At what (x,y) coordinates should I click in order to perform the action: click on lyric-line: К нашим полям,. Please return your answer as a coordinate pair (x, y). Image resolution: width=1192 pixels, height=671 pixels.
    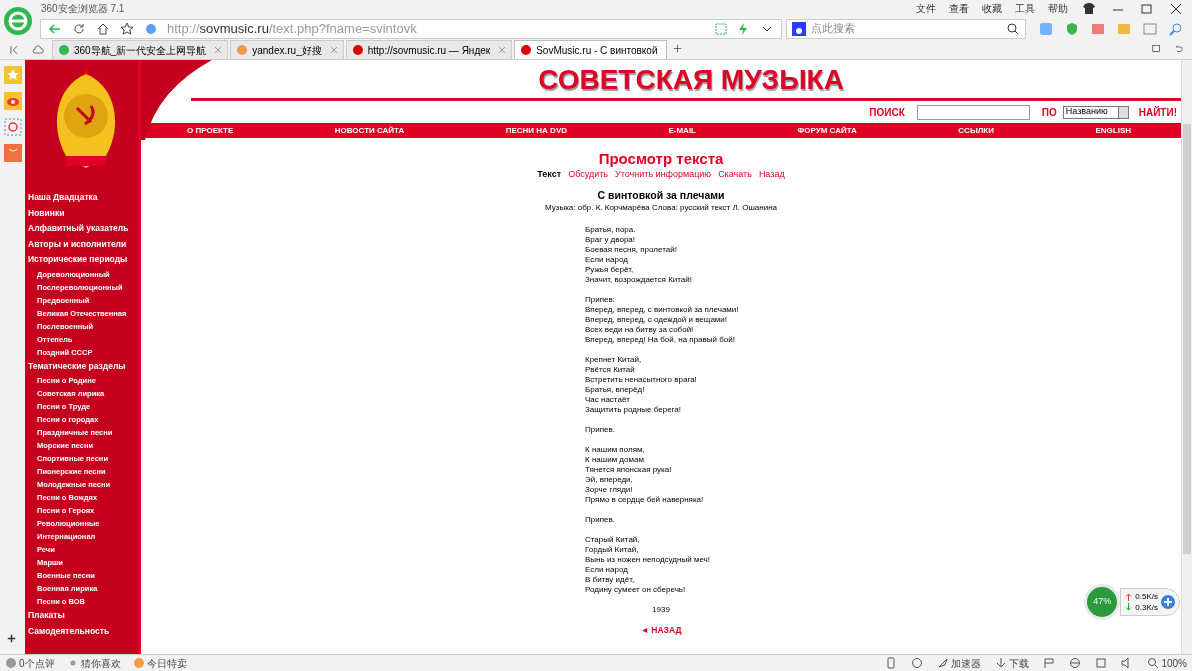
    Looking at the image, I should click on (615, 450).